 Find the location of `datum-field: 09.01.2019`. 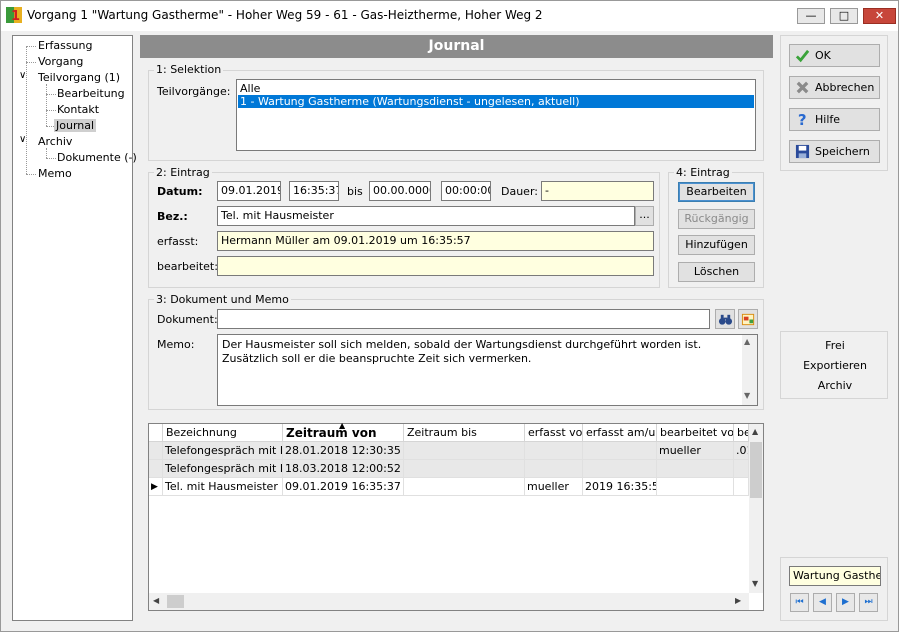

datum-field: 09.01.2019 is located at coordinates (249, 191).